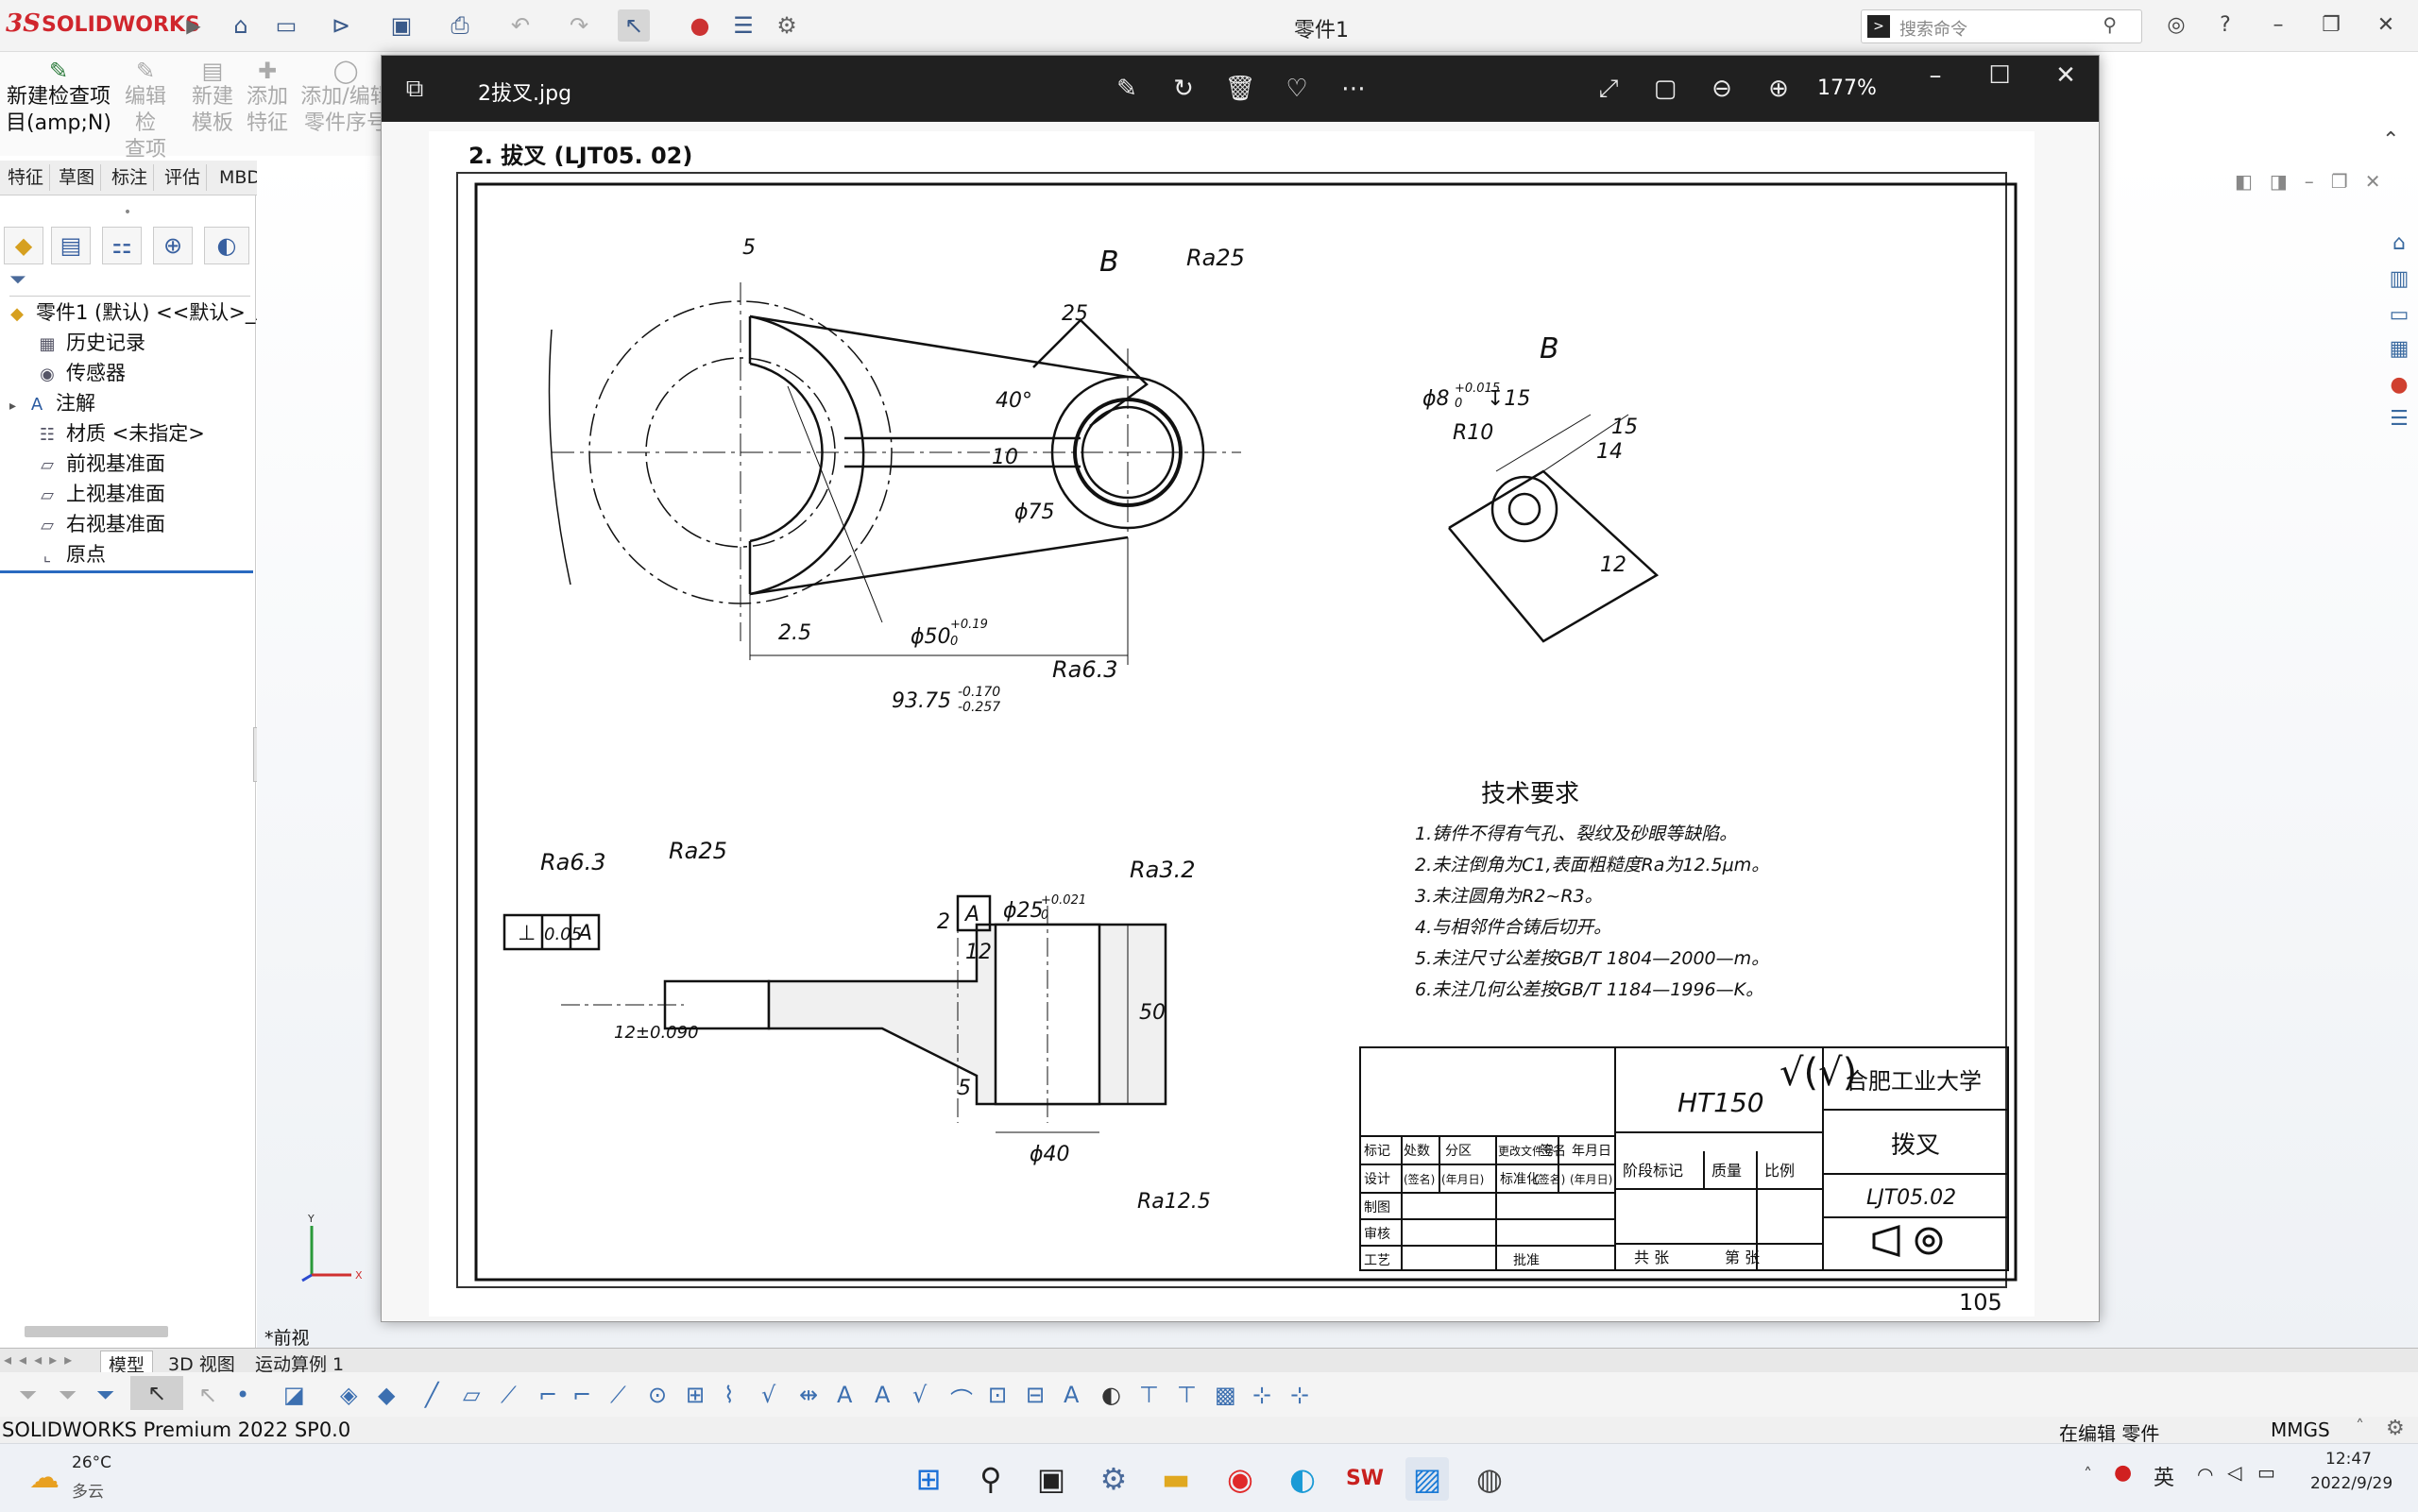 The image size is (2418, 1512). Describe the element at coordinates (1176, 1479) in the screenshot. I see `file-explorer-folder-icon: ▬` at that location.